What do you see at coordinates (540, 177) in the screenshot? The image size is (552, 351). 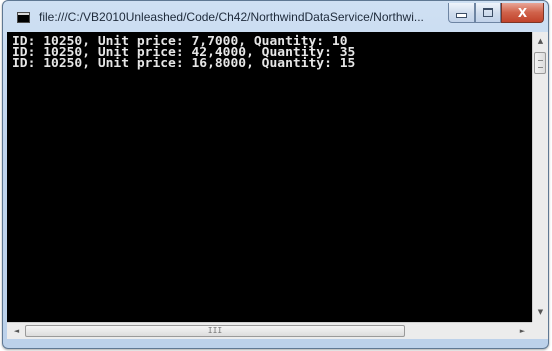 I see `vertical-scrollbar: ▲ ▼` at bounding box center [540, 177].